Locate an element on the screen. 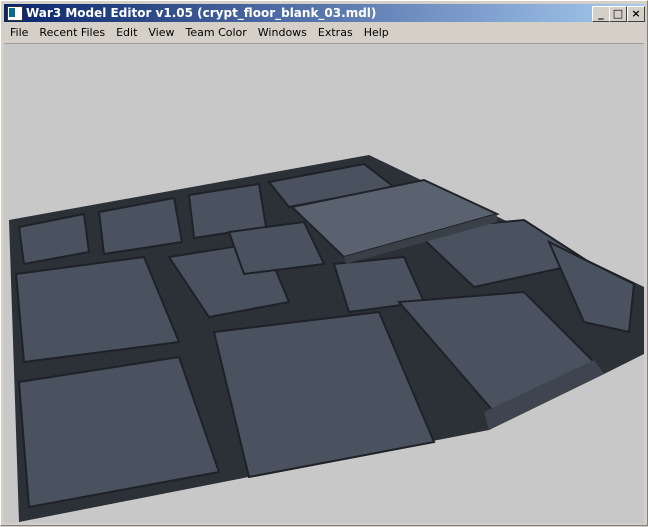 This screenshot has width=648, height=527. menu-edit: Edit is located at coordinates (126, 32).